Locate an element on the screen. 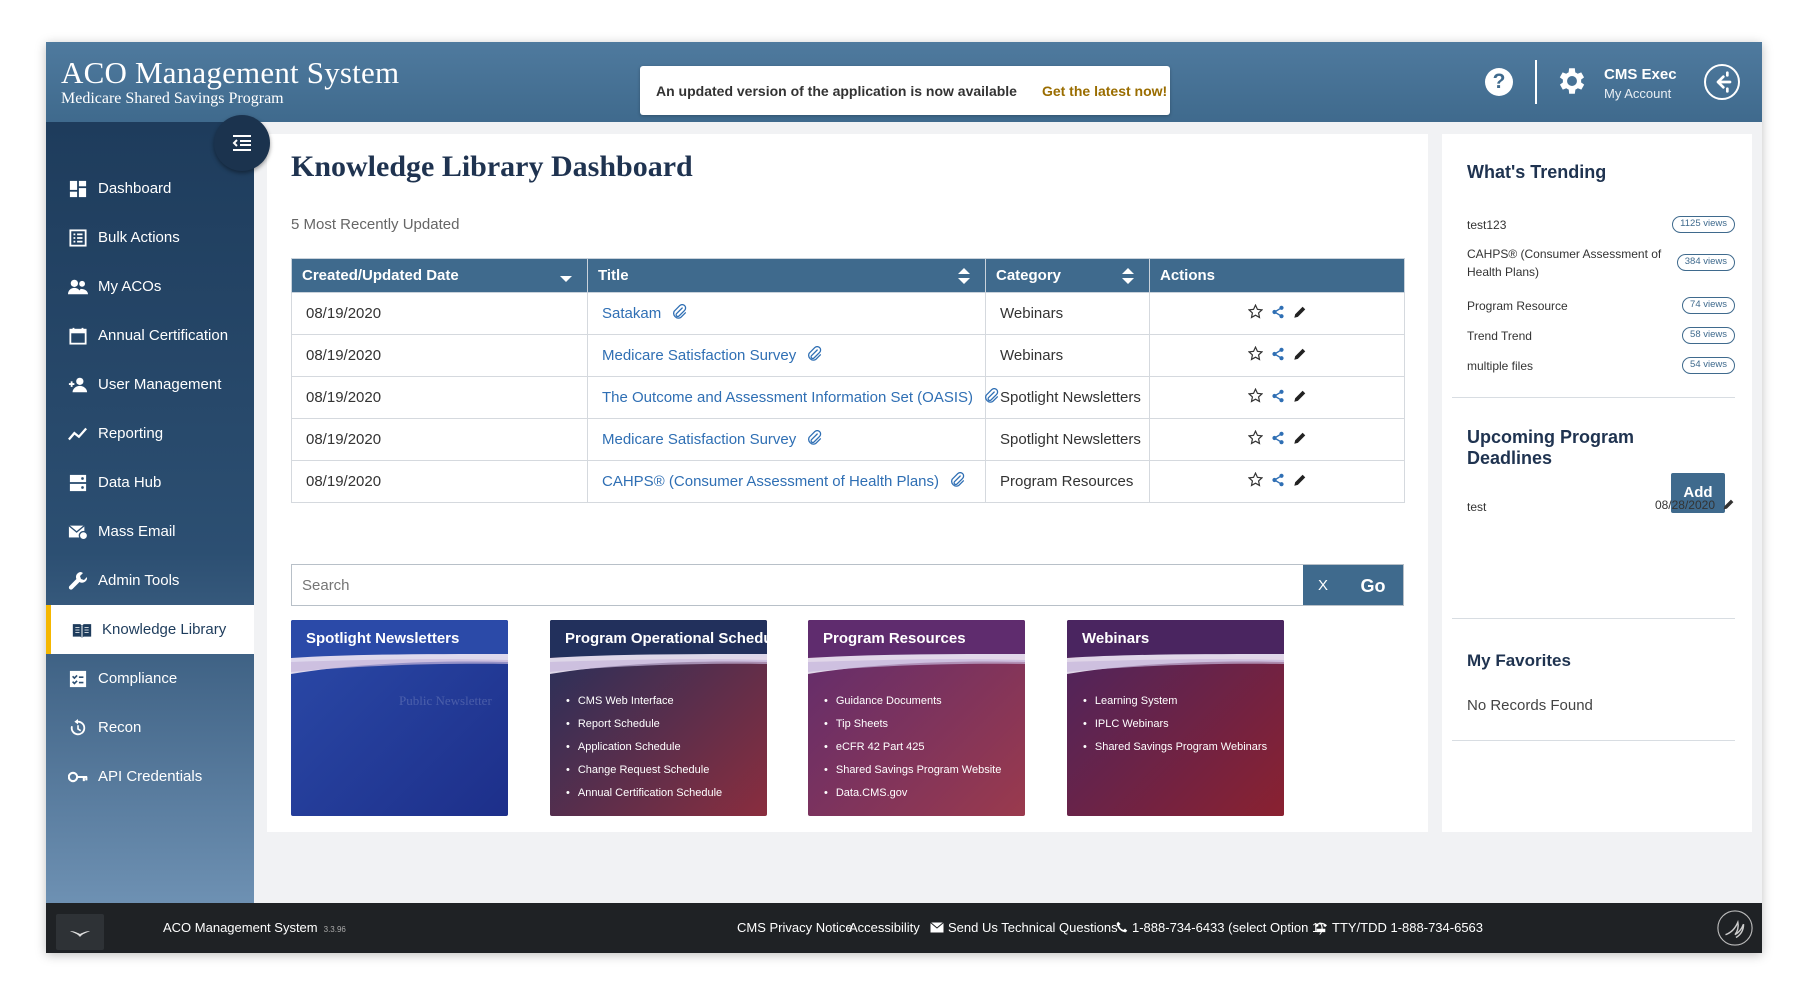  sidebar-item-label: Bulk Actions is located at coordinates (139, 237).